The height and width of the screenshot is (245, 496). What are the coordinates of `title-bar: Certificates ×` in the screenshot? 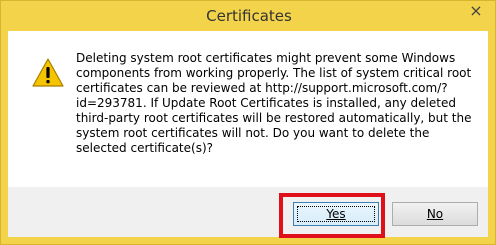 It's located at (248, 16).